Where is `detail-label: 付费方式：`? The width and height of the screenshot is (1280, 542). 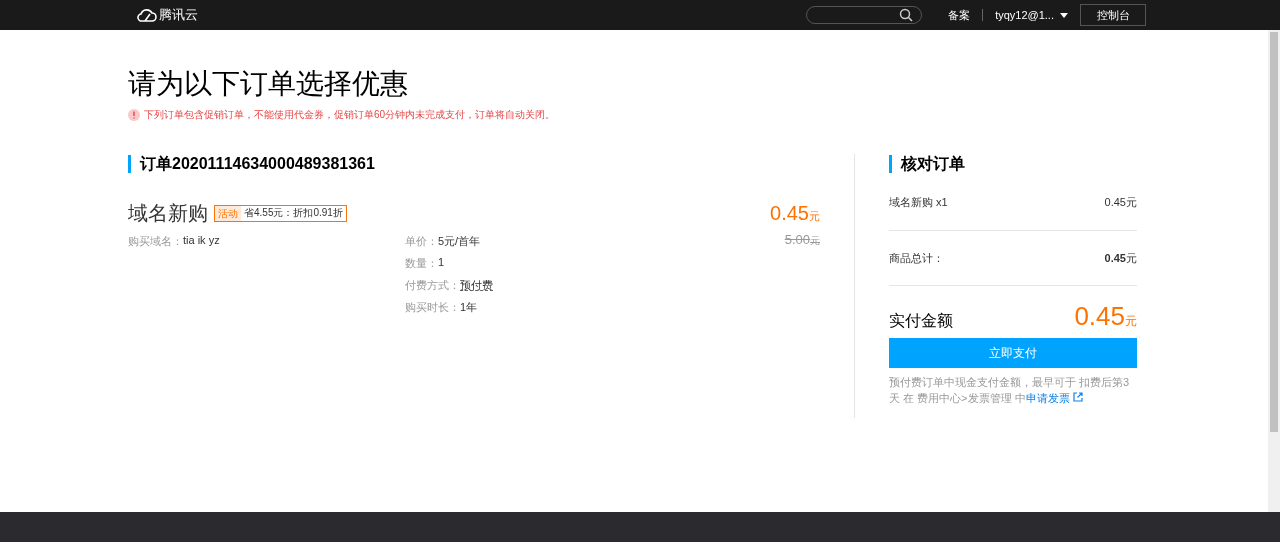
detail-label: 付费方式： is located at coordinates (432, 284).